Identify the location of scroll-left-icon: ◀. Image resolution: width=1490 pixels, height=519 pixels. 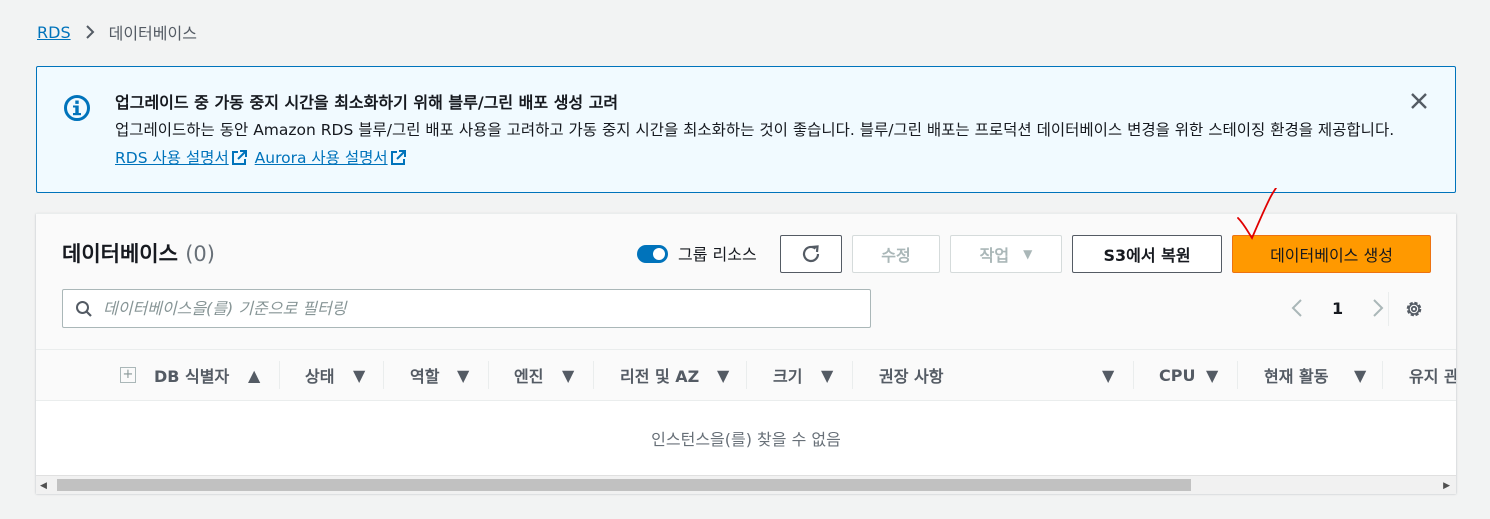
(43, 486).